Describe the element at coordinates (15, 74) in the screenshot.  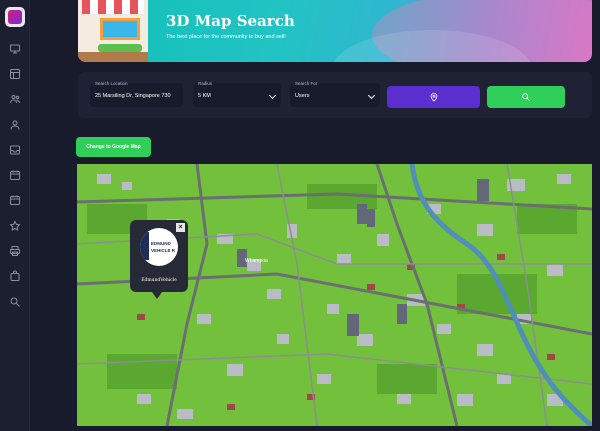
I see `layout-icon` at that location.